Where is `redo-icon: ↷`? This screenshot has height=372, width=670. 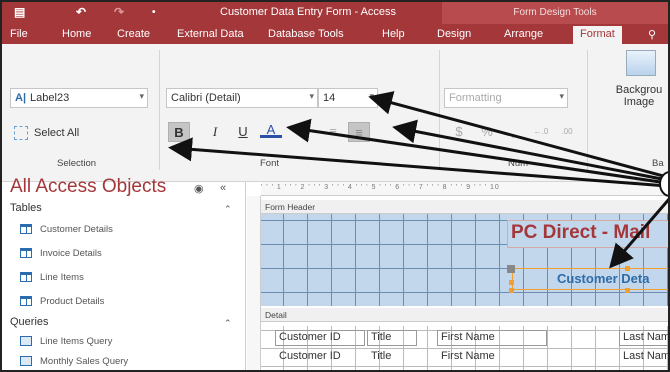
redo-icon: ↷ is located at coordinates (119, 12).